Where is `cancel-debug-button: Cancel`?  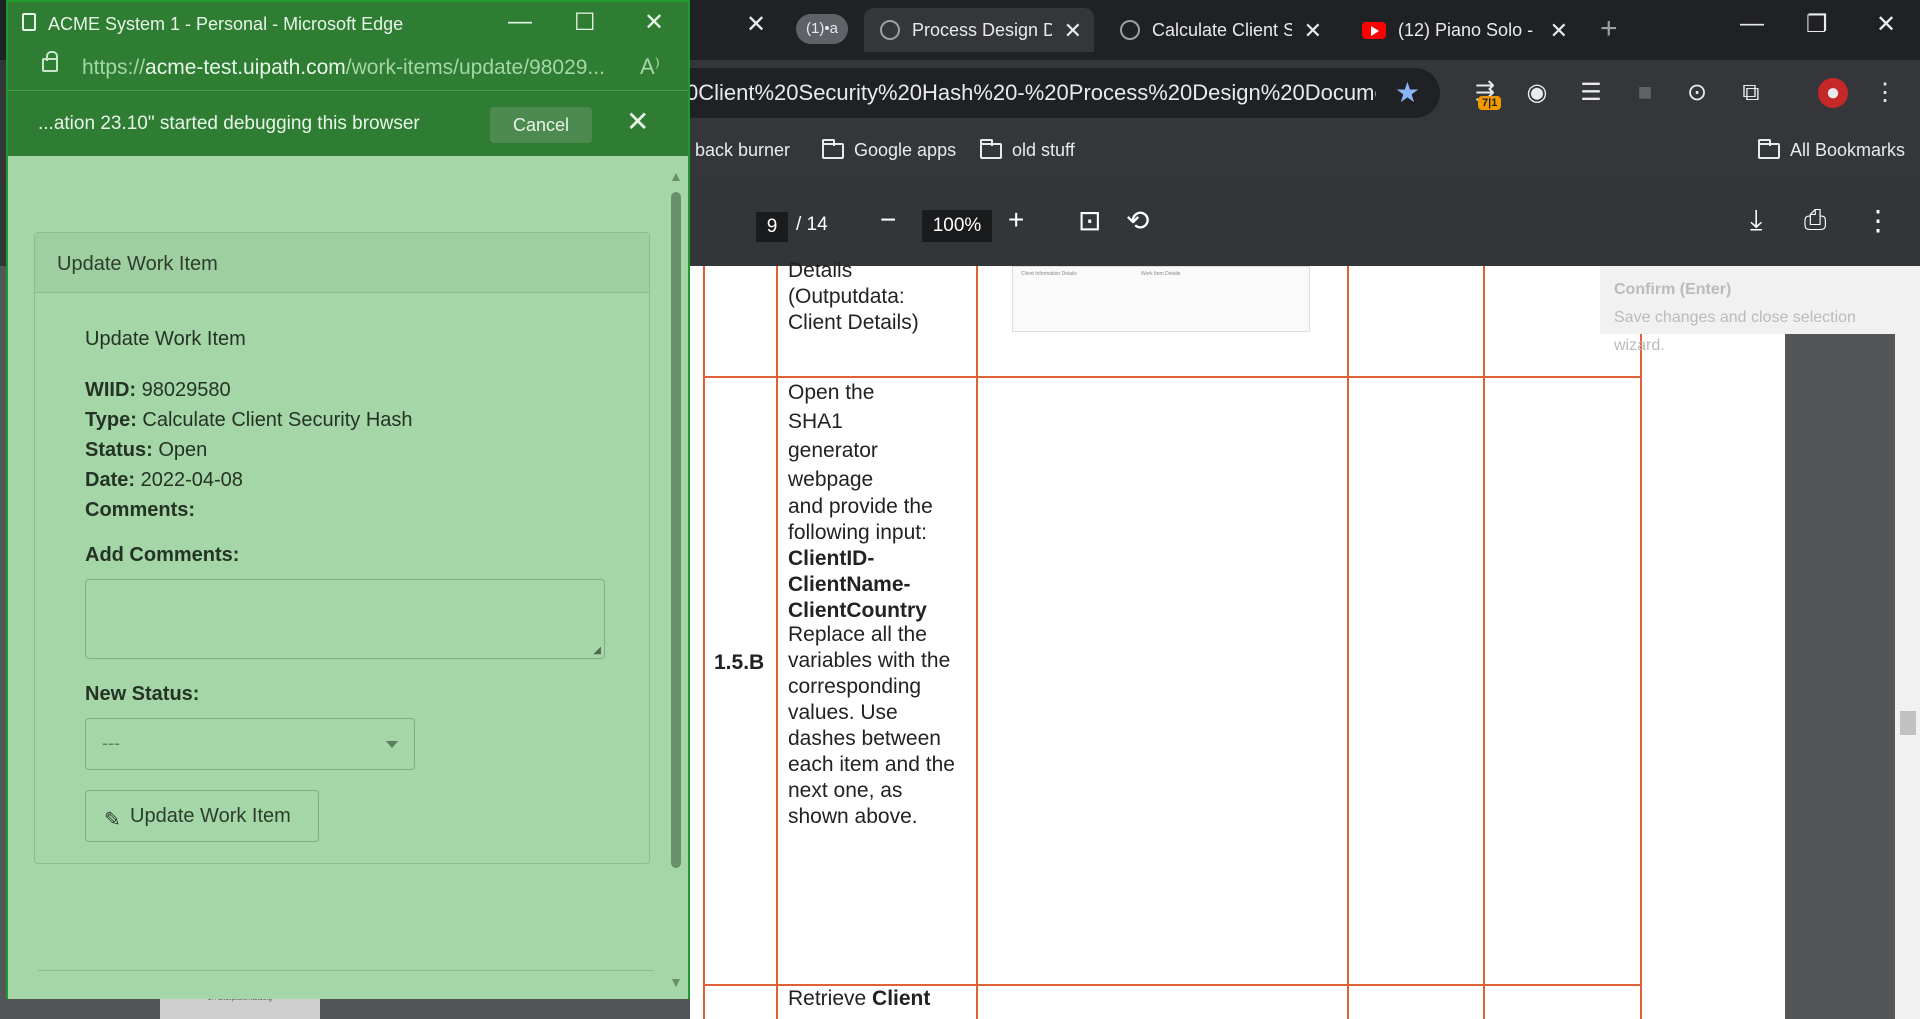
cancel-debug-button: Cancel is located at coordinates (541, 125).